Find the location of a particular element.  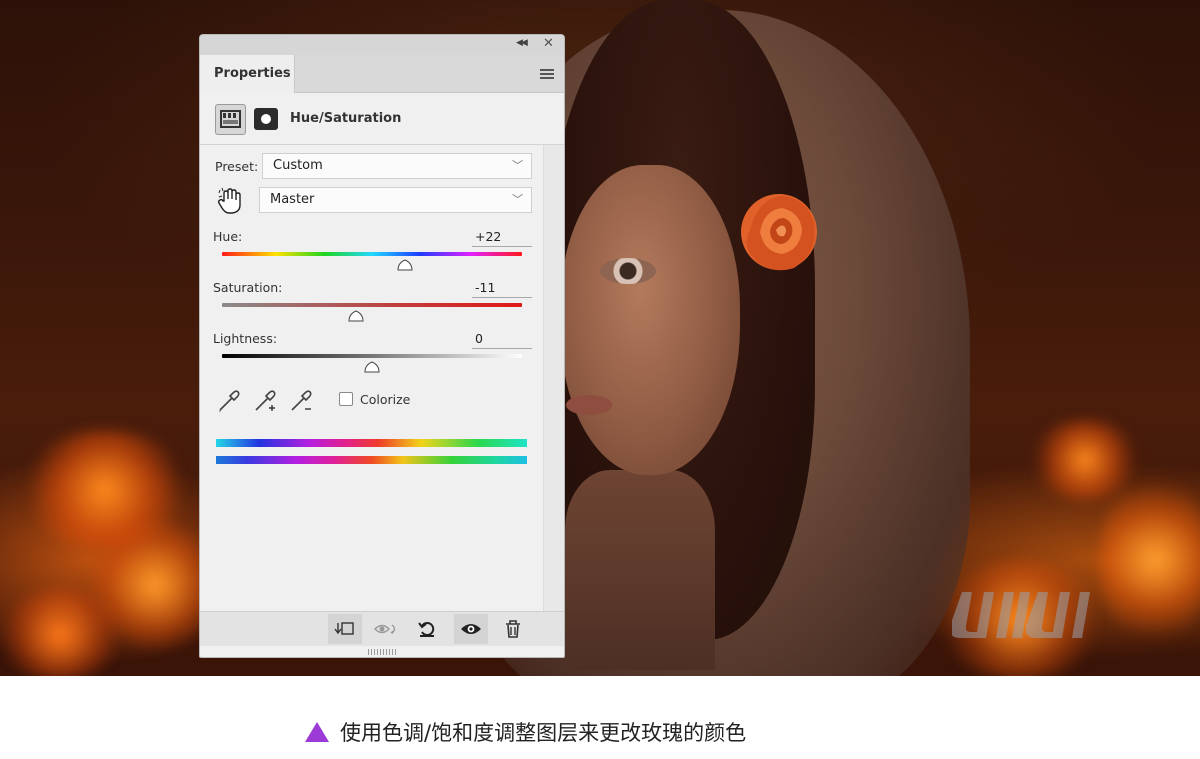

output-color-spectrum is located at coordinates (371, 460).